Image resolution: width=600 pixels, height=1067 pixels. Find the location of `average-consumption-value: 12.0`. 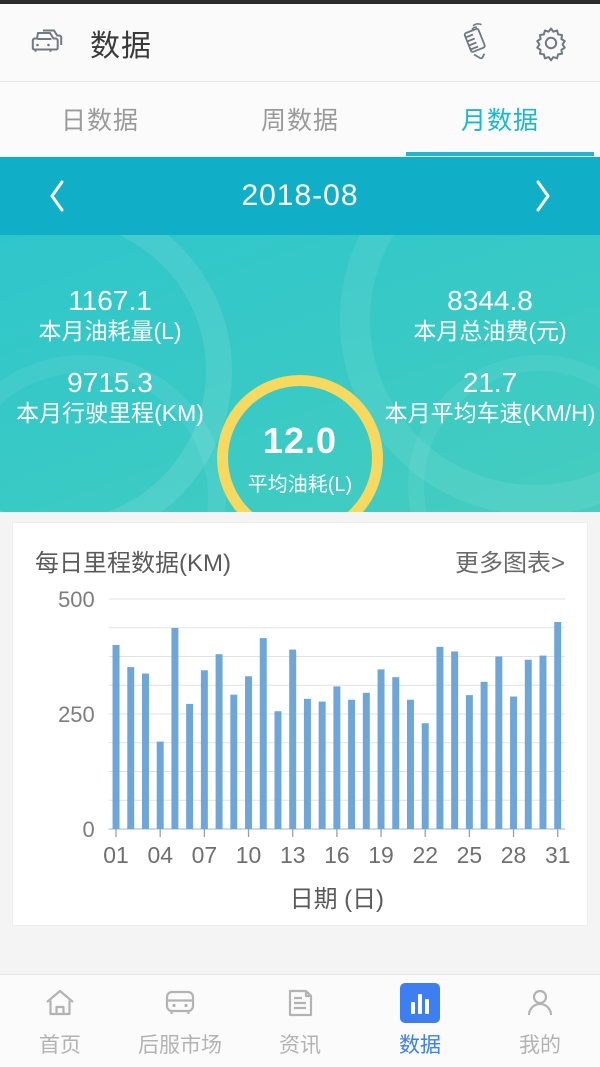

average-consumption-value: 12.0 is located at coordinates (300, 440).